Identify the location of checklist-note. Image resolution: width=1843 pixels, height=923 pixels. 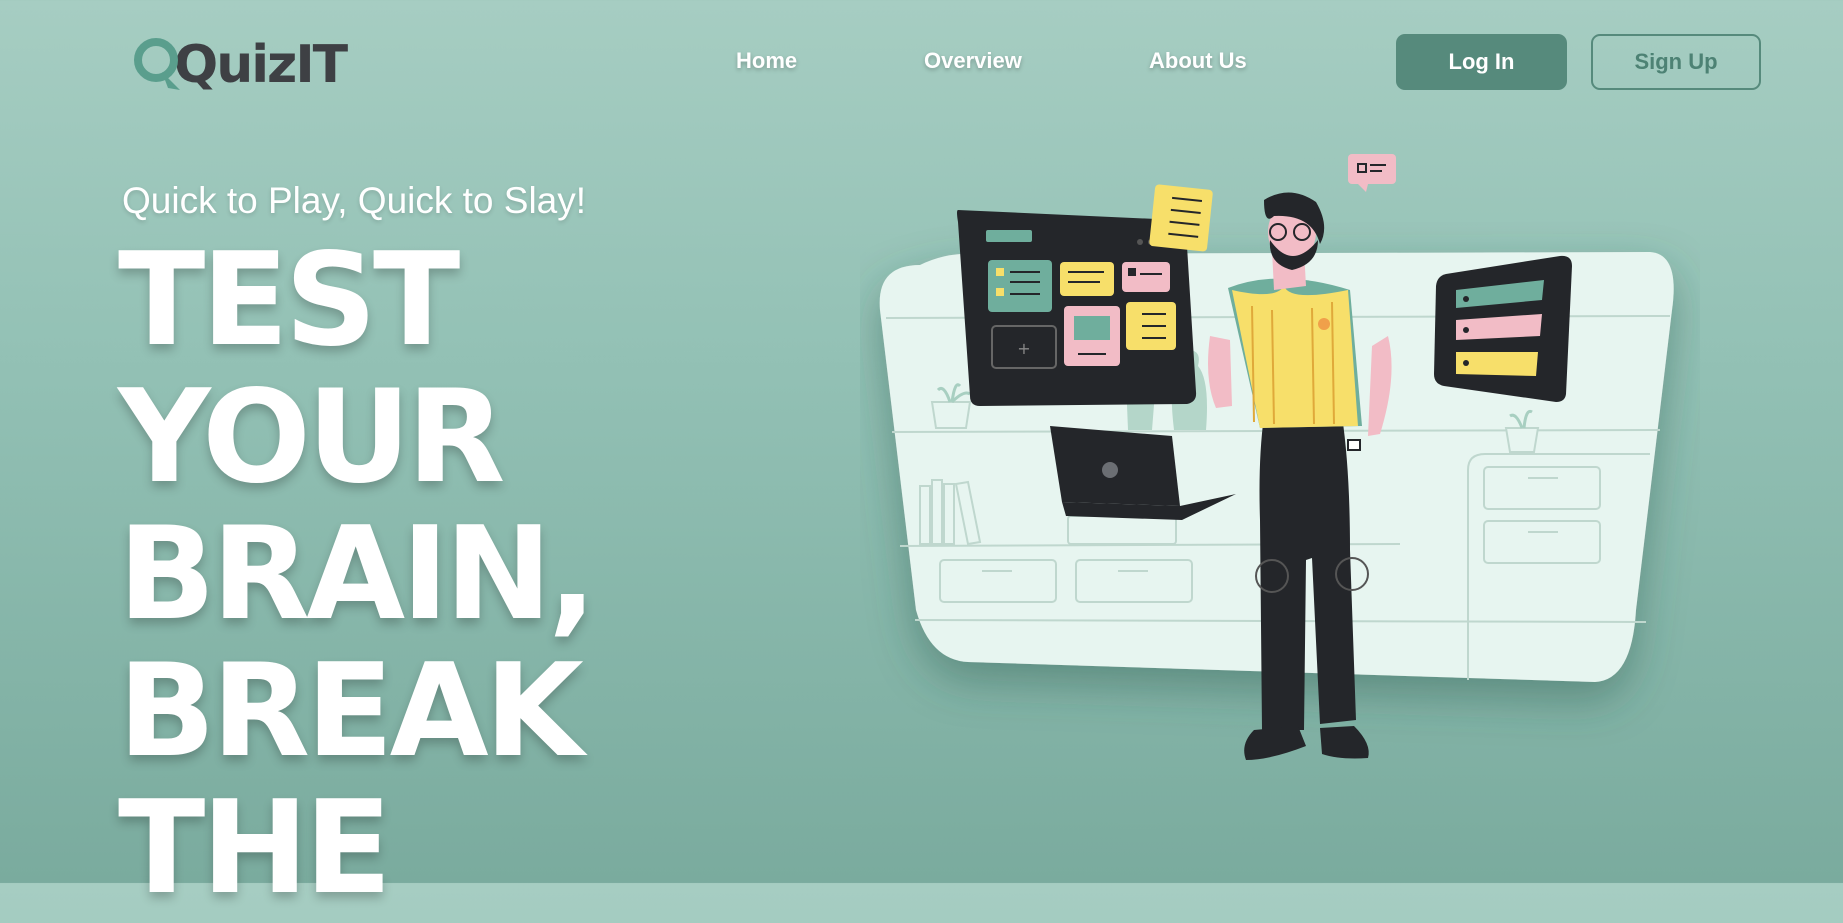
(1181, 218).